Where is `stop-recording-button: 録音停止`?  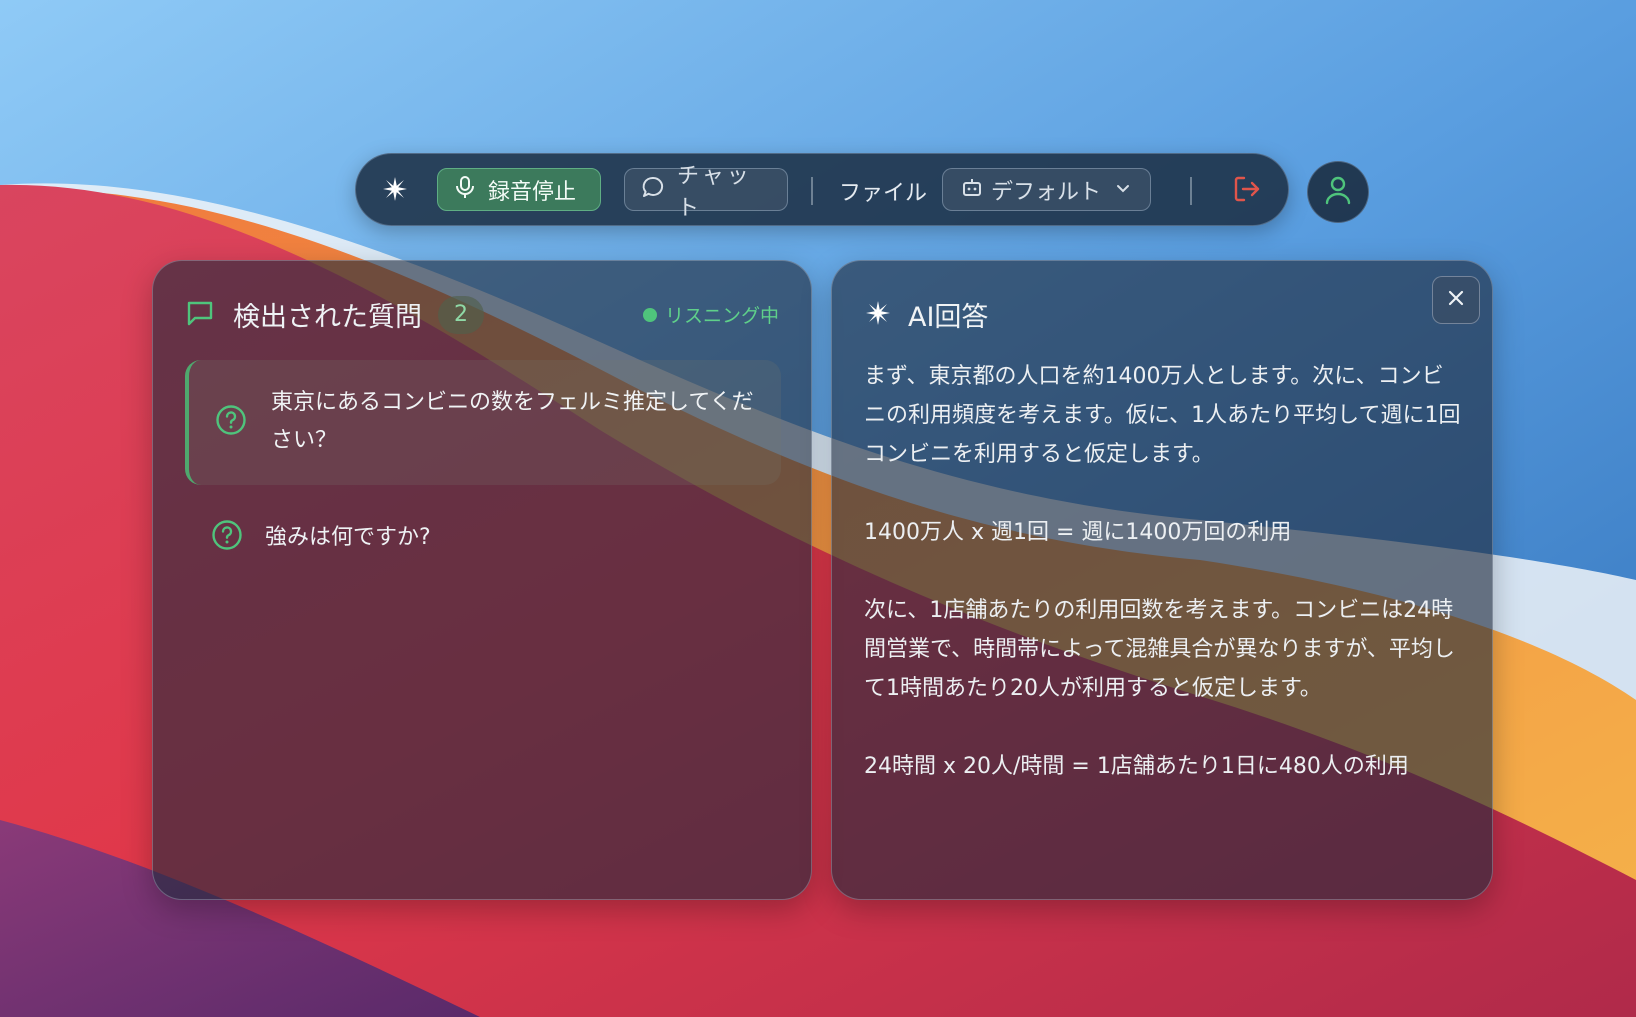 stop-recording-button: 録音停止 is located at coordinates (519, 189).